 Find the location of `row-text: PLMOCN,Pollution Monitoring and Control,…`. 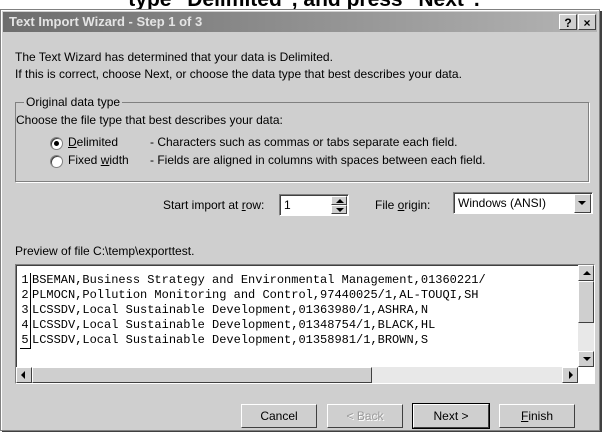

row-text: PLMOCN,Pollution Monitoring and Control,… is located at coordinates (255, 295).